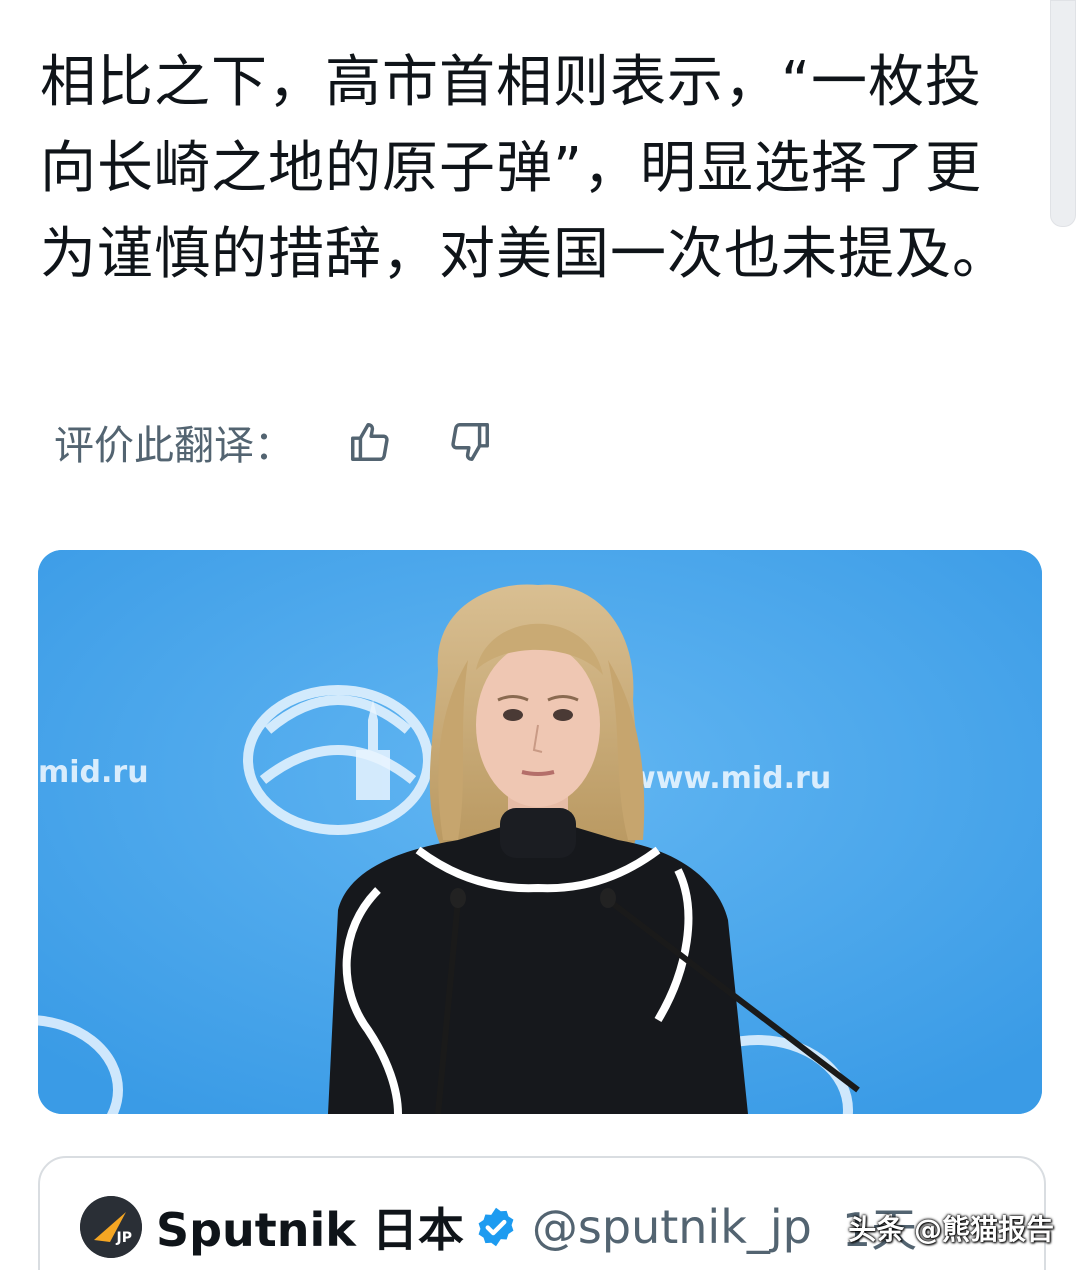  Describe the element at coordinates (1063, 113) in the screenshot. I see `scrollbar` at that location.